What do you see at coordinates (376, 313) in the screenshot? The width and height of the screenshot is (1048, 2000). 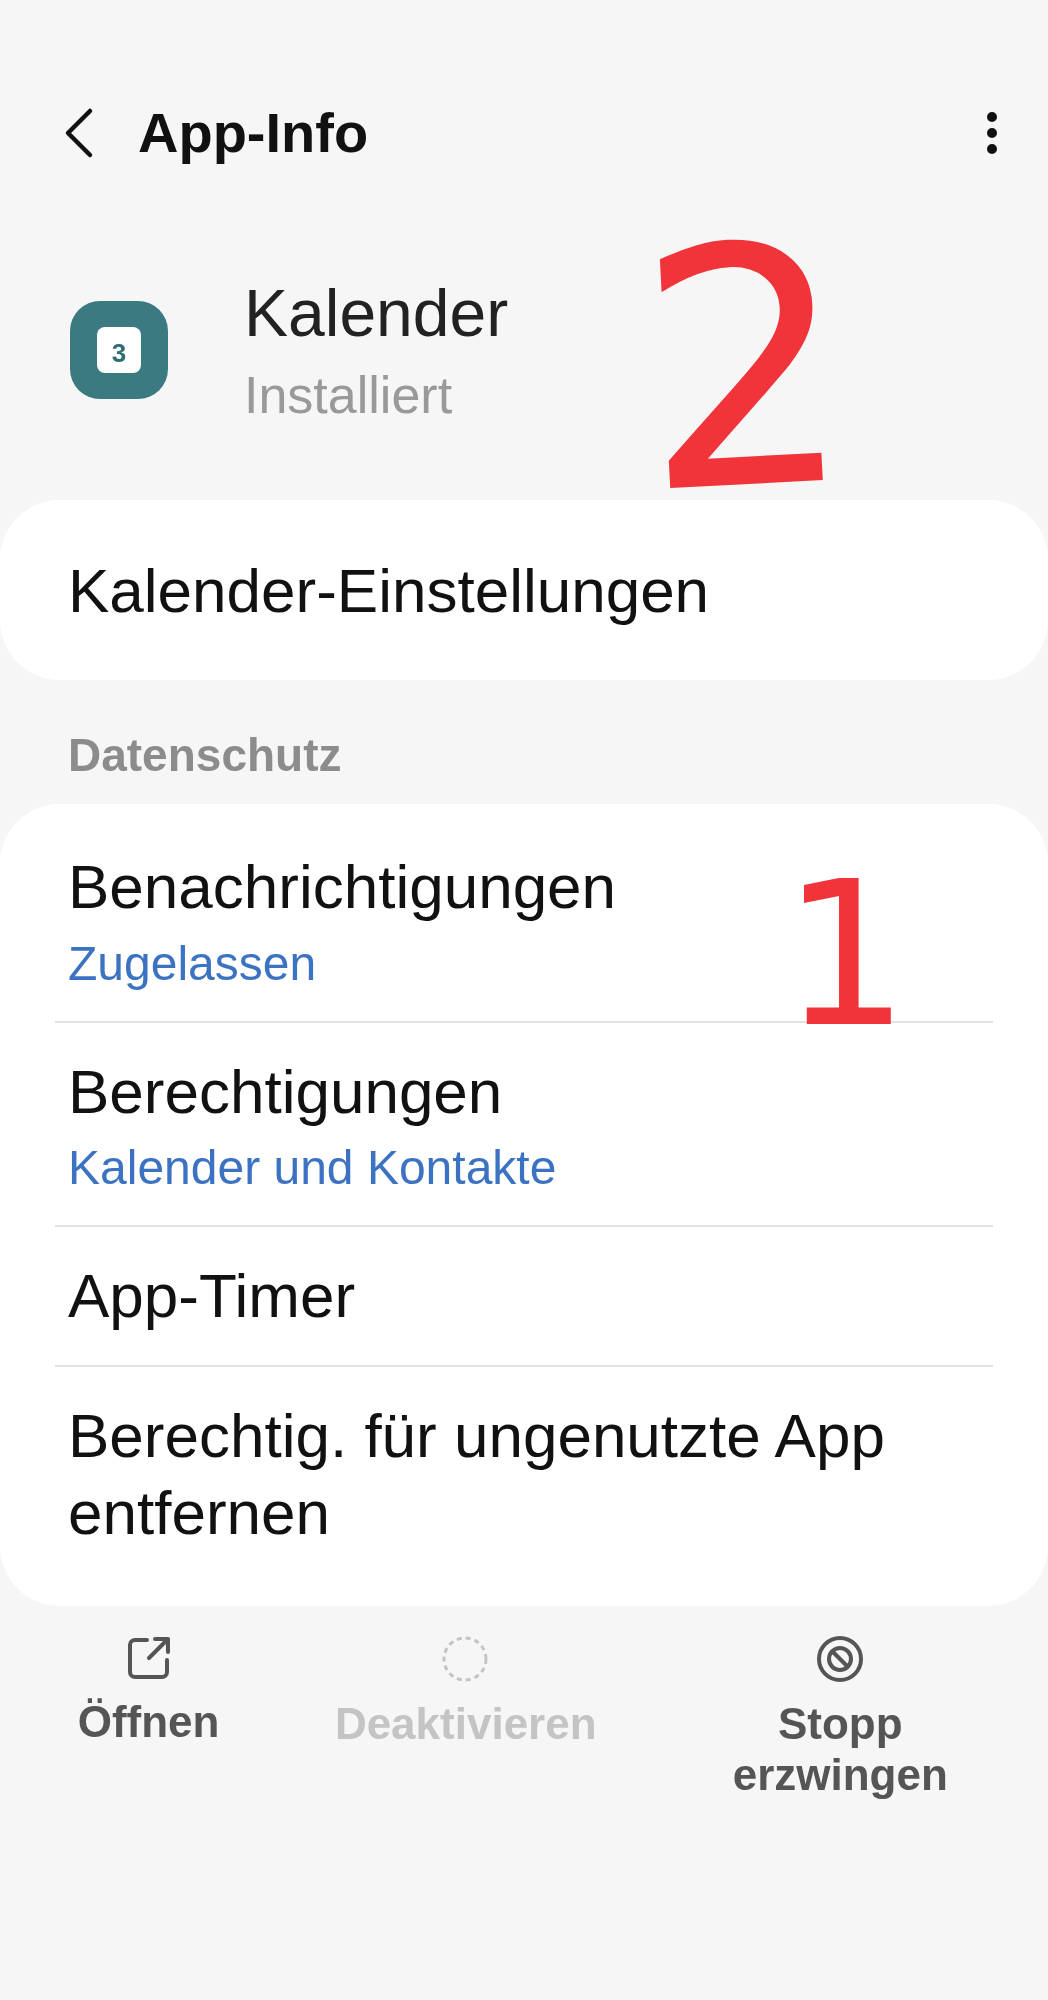 I see `app-name: Kalender` at bounding box center [376, 313].